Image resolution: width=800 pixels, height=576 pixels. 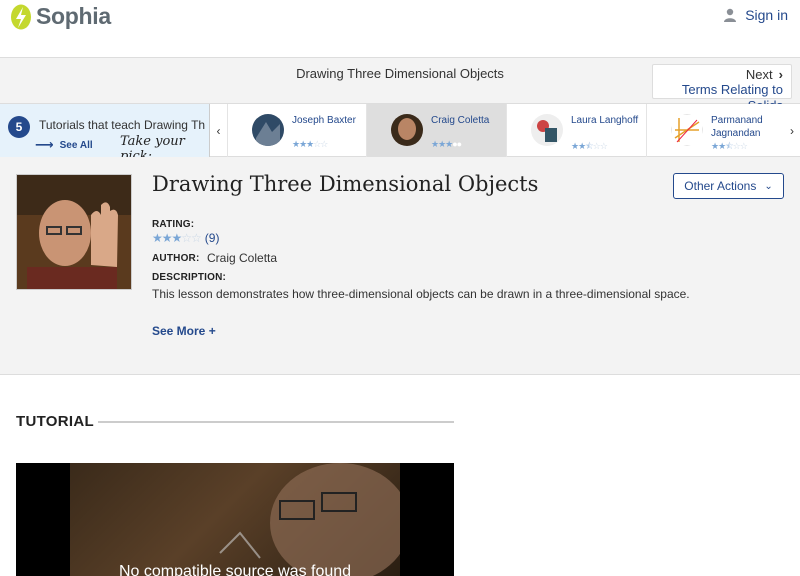 What do you see at coordinates (276, 422) in the screenshot?
I see `tutorial-divider` at bounding box center [276, 422].